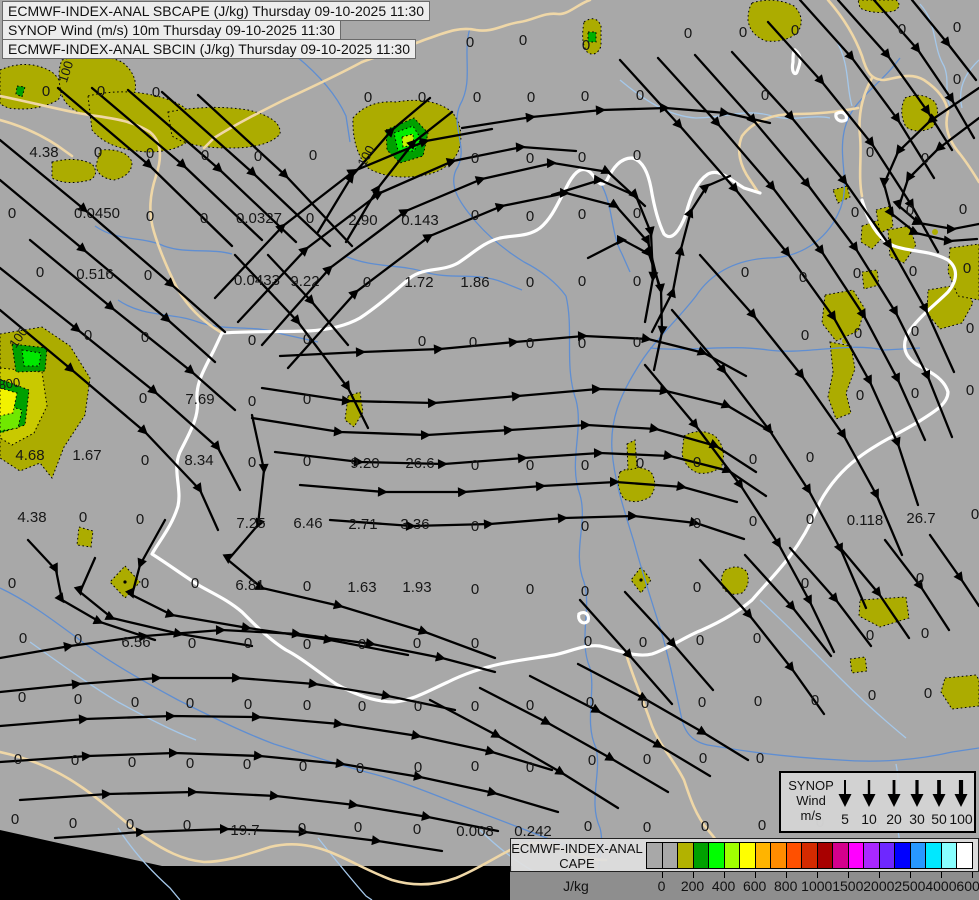 The height and width of the screenshot is (900, 979). Describe the element at coordinates (475, 831) in the screenshot. I see `map-value-label: 0.008` at that location.